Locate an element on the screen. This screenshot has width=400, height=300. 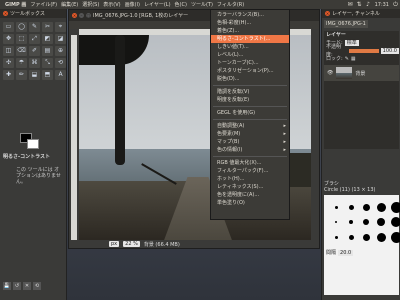
clock: 17:31 is located at coordinates (382, 5).